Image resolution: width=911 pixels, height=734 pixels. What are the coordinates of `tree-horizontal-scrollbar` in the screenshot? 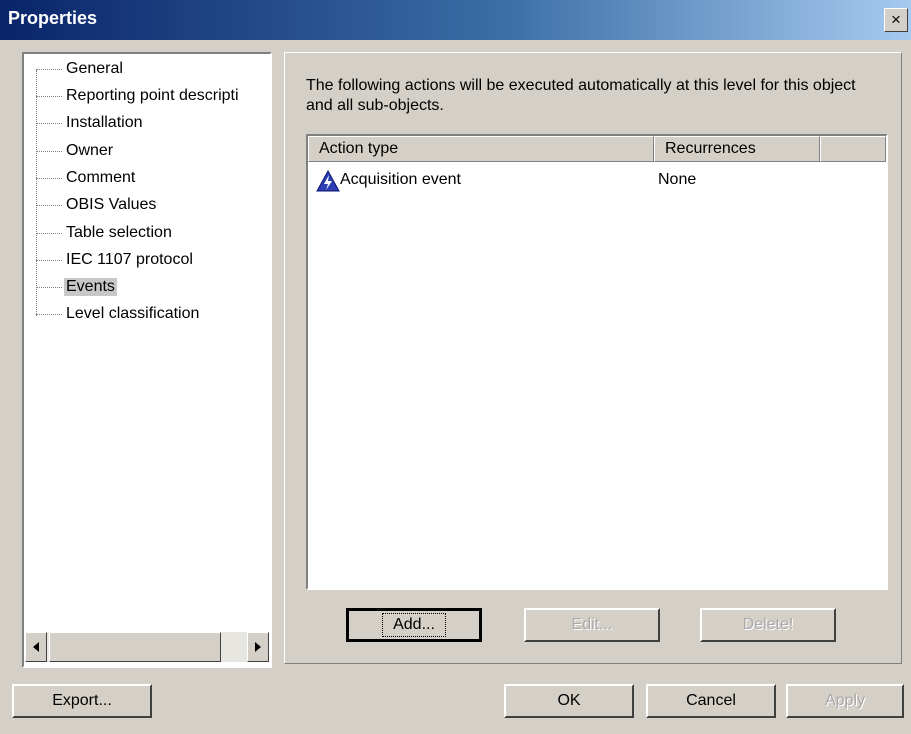 It's located at (147, 647).